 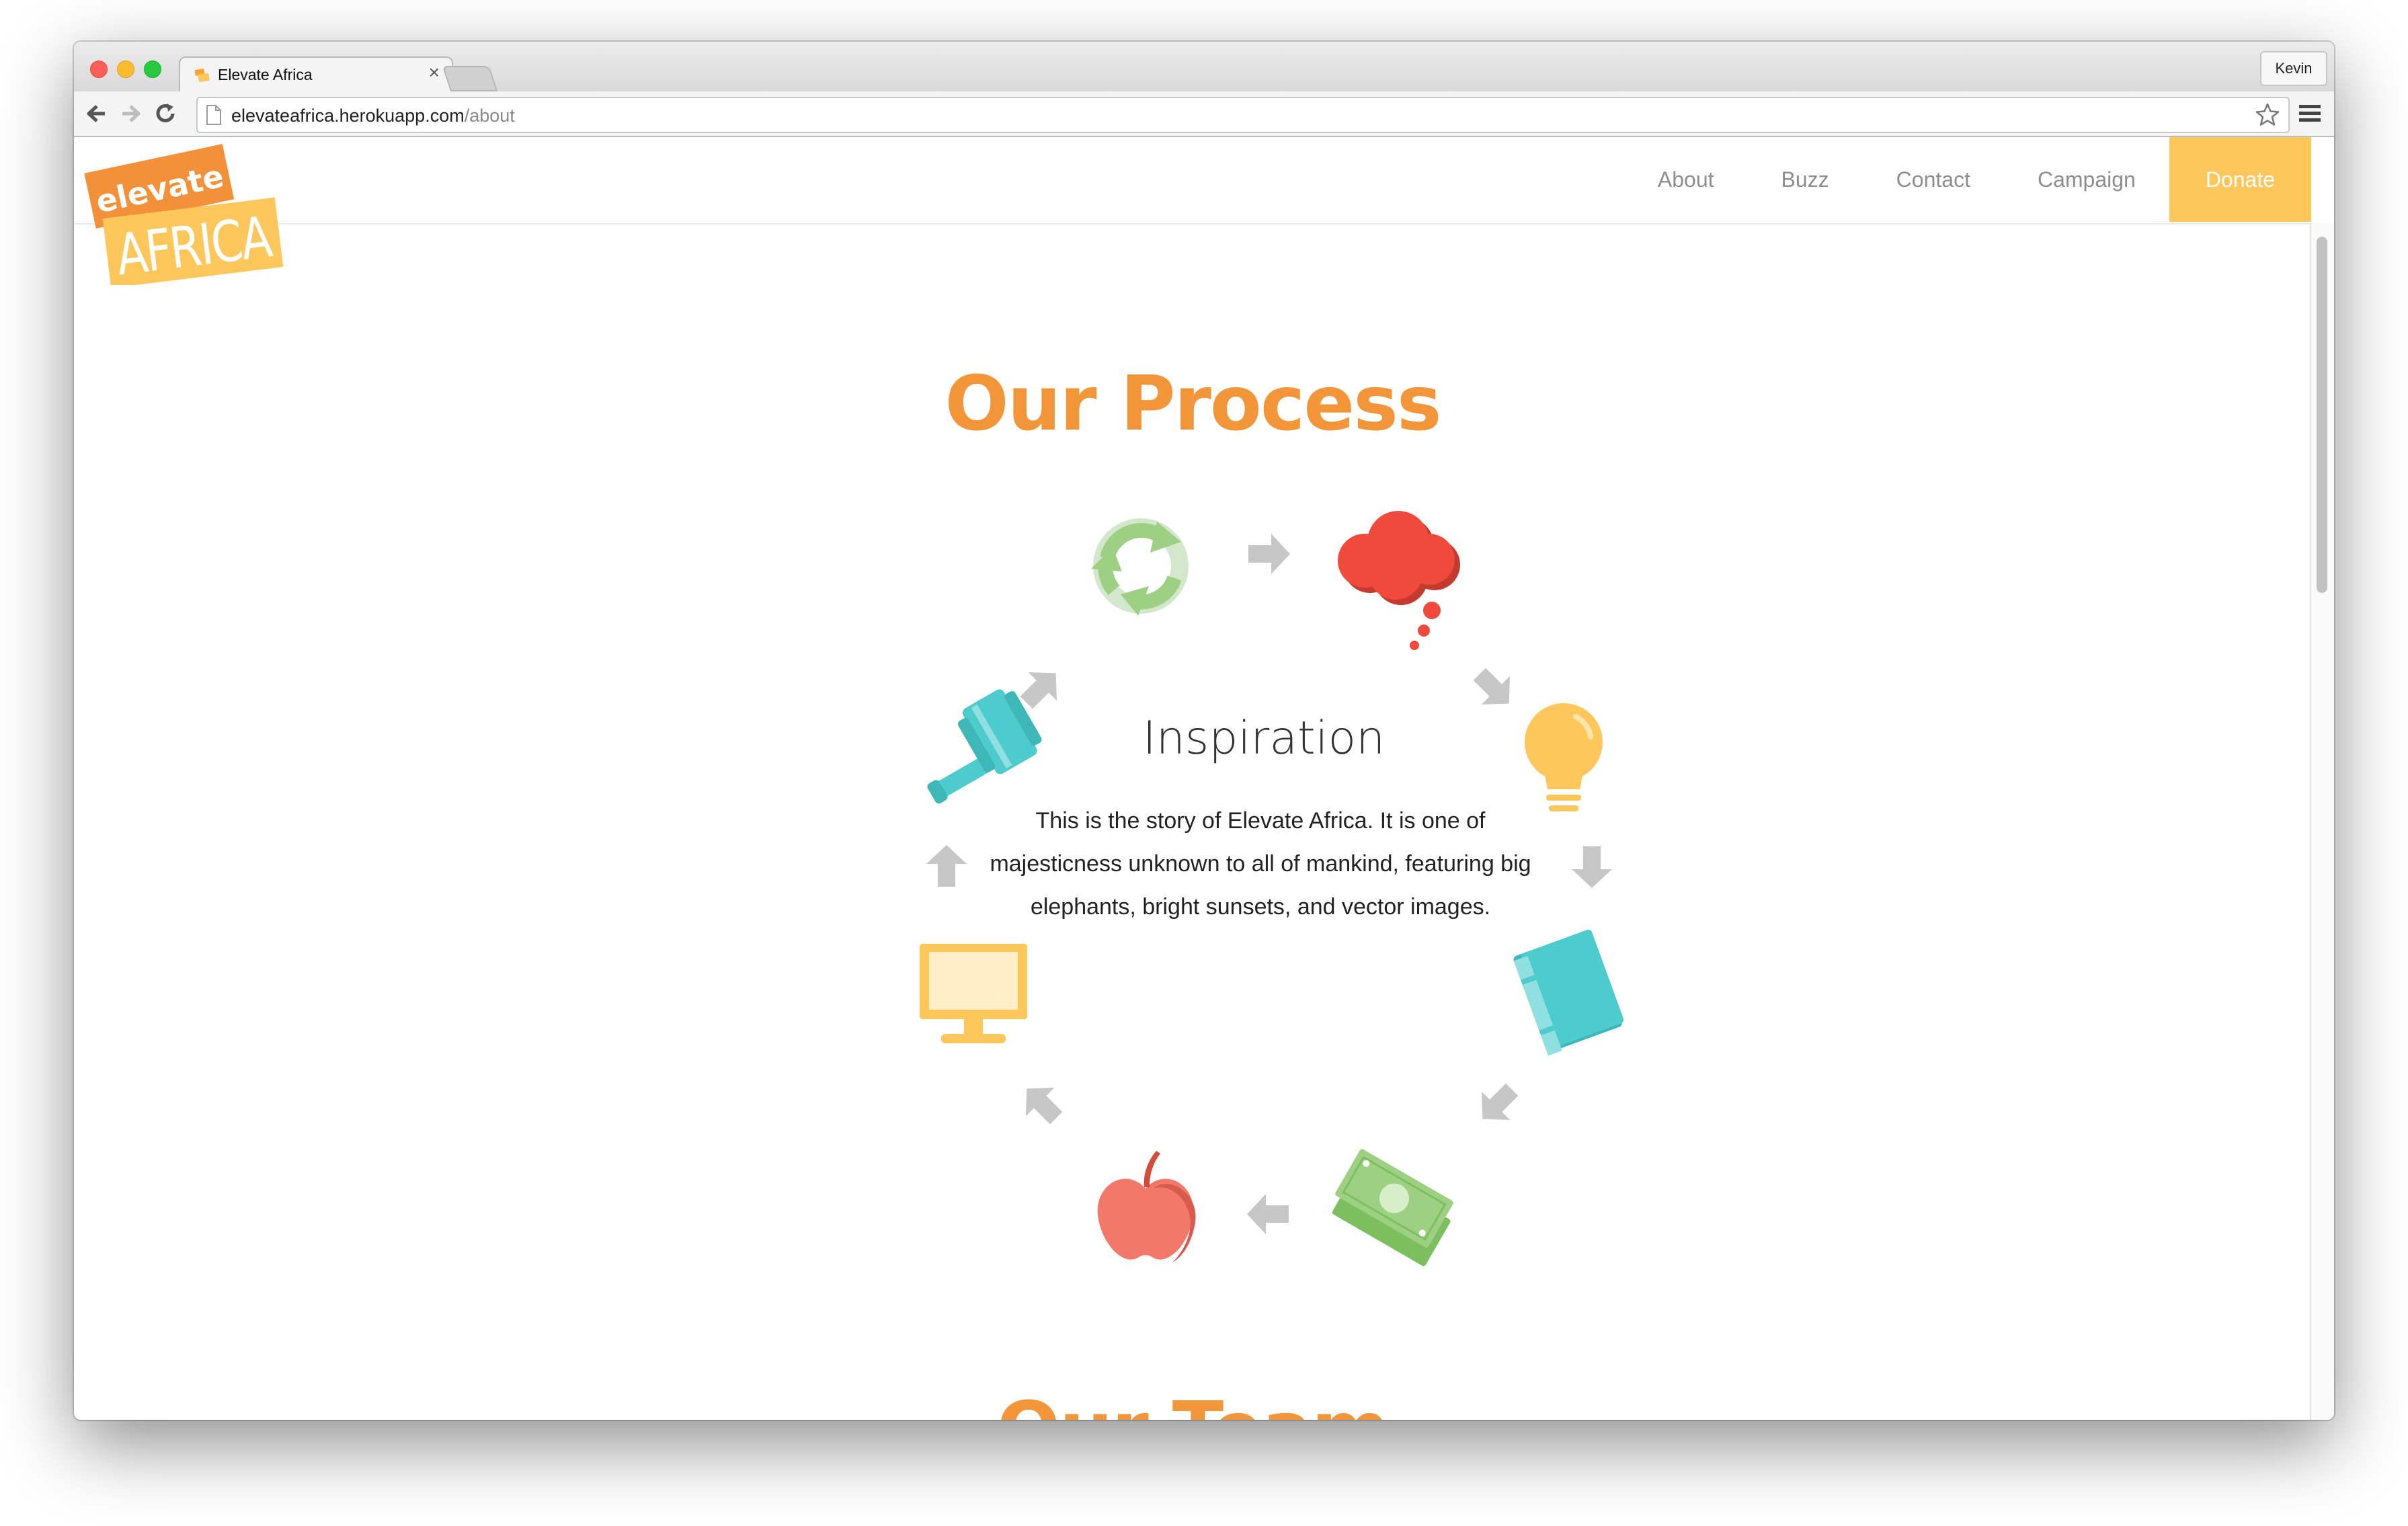 What do you see at coordinates (186, 213) in the screenshot?
I see `elevate-africa-logo: elevate AFRICA` at bounding box center [186, 213].